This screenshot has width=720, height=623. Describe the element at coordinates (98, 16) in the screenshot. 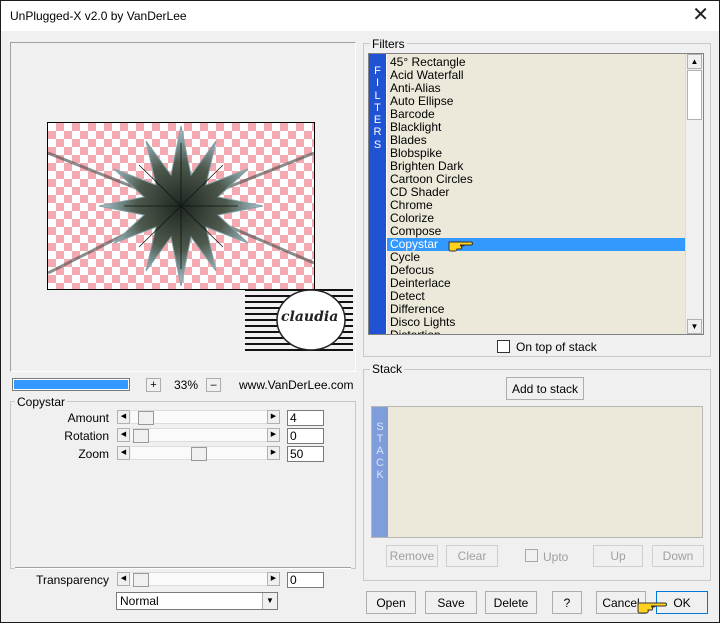

I see `window-title: UnPlugged-X v2.0 by VanDerLee` at that location.